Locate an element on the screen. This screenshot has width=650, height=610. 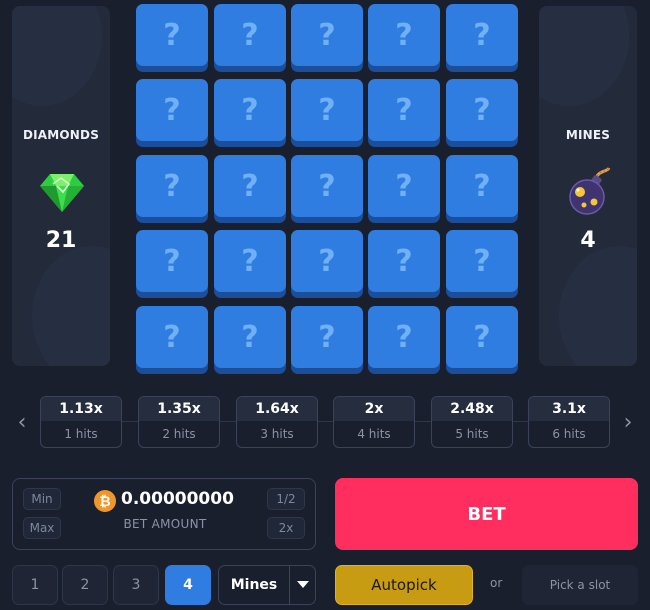
mine-count-option-selected: 4 is located at coordinates (188, 585).